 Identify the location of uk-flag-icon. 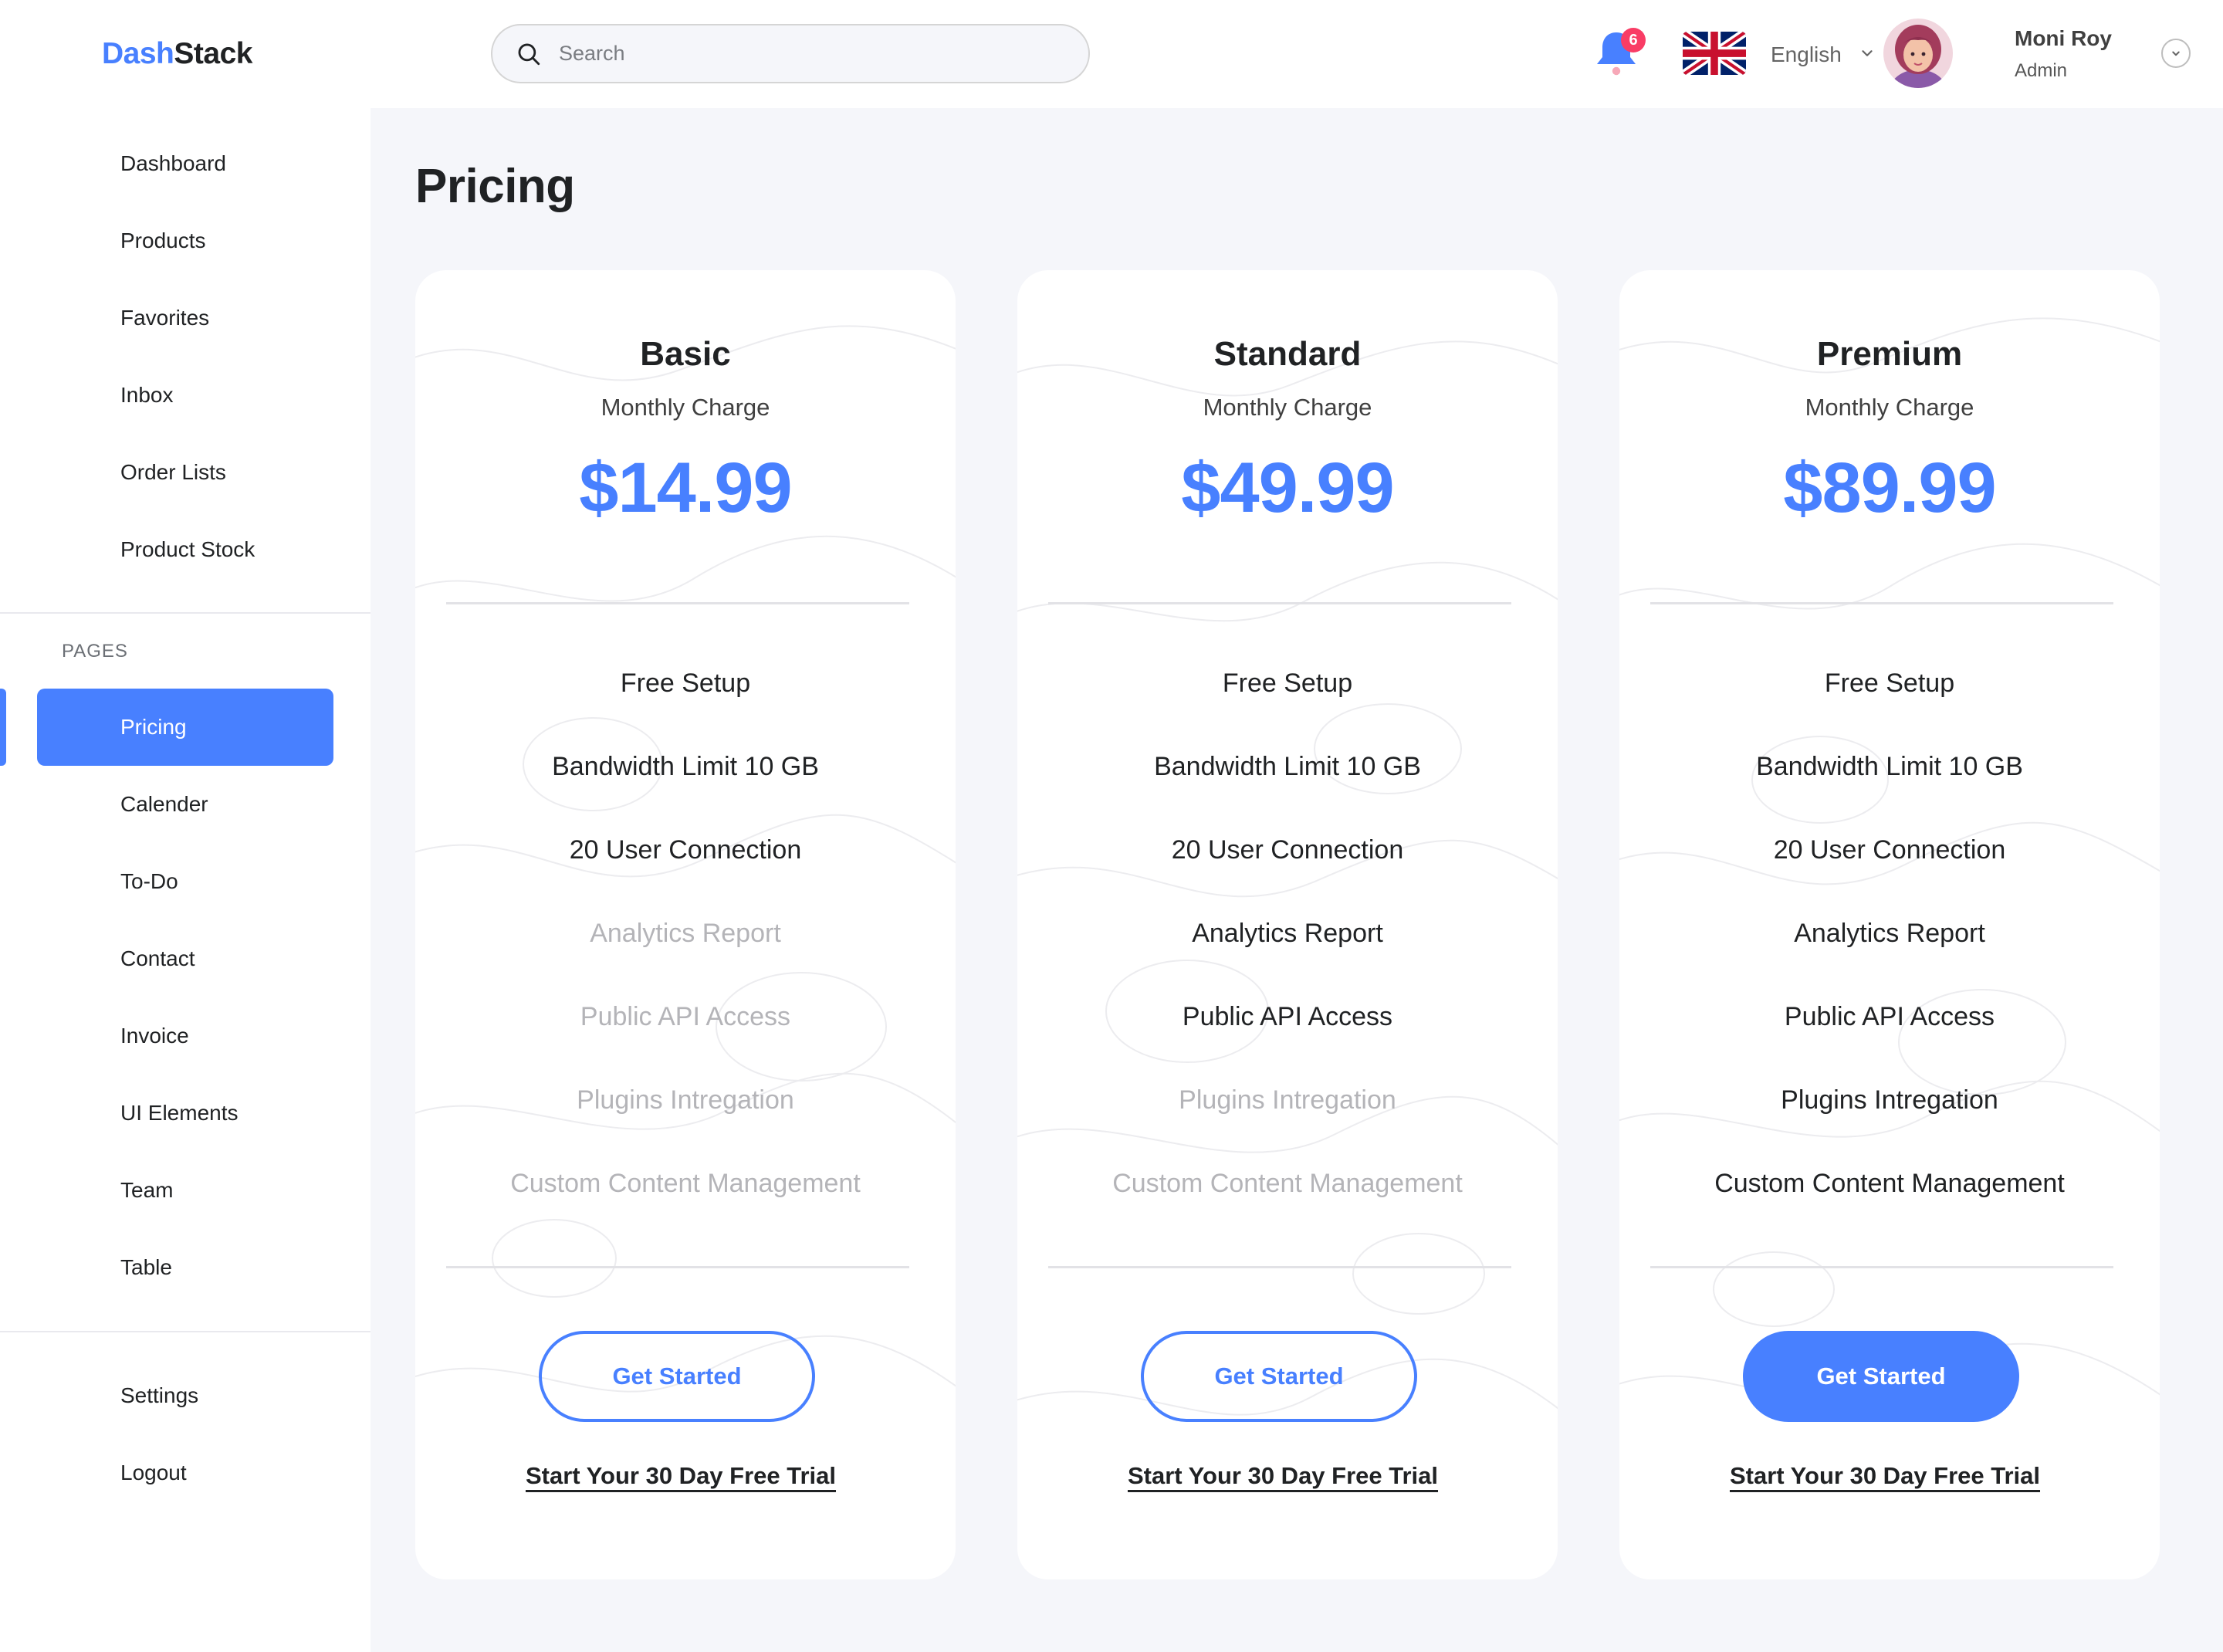
(1714, 53).